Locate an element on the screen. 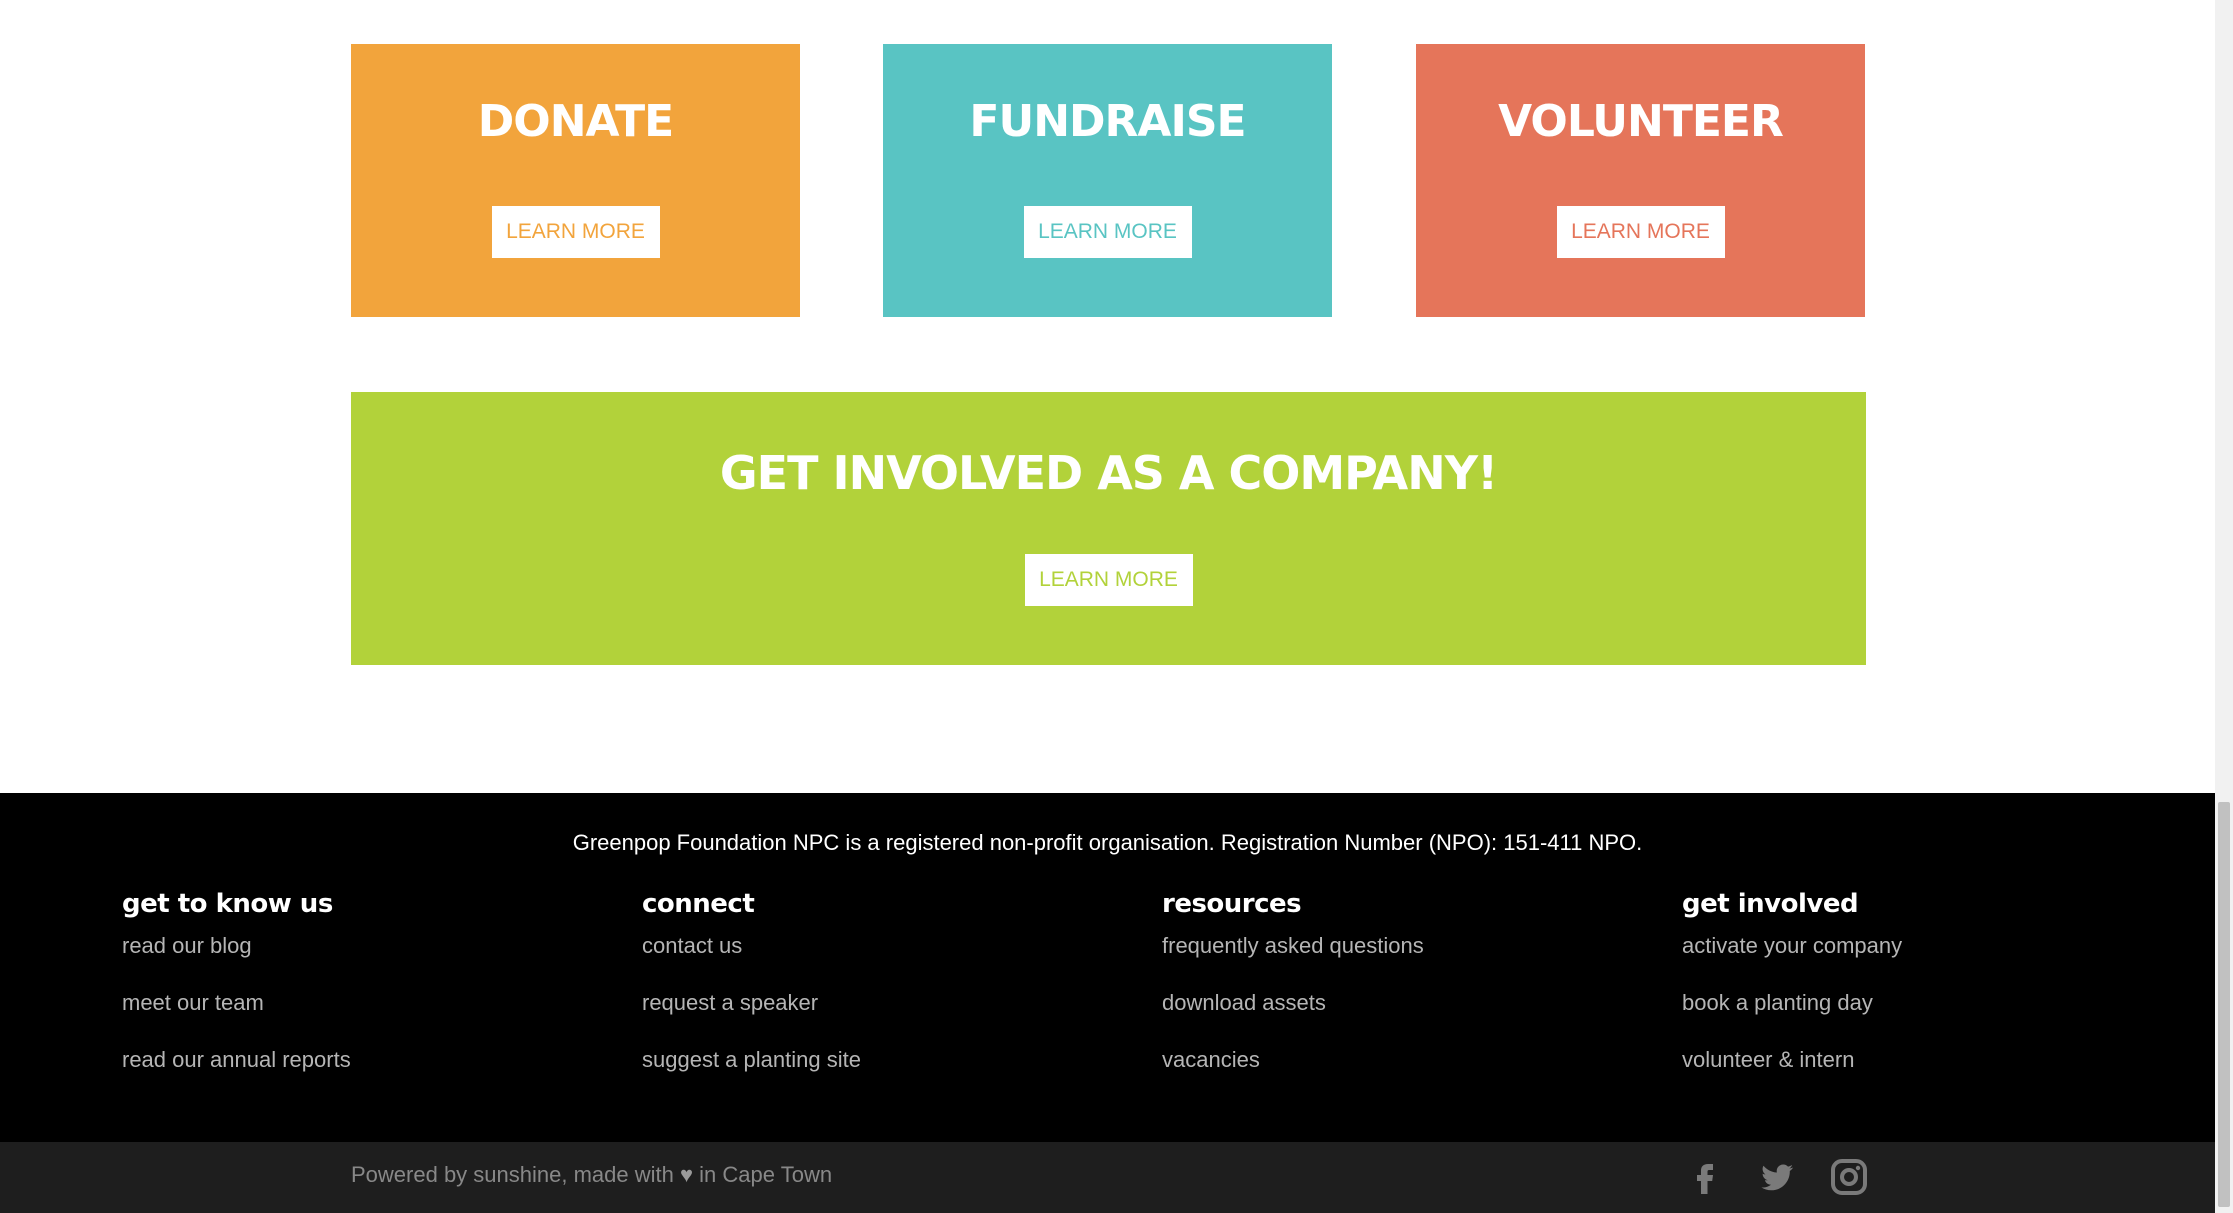  twitter-icon is located at coordinates (1777, 1177).